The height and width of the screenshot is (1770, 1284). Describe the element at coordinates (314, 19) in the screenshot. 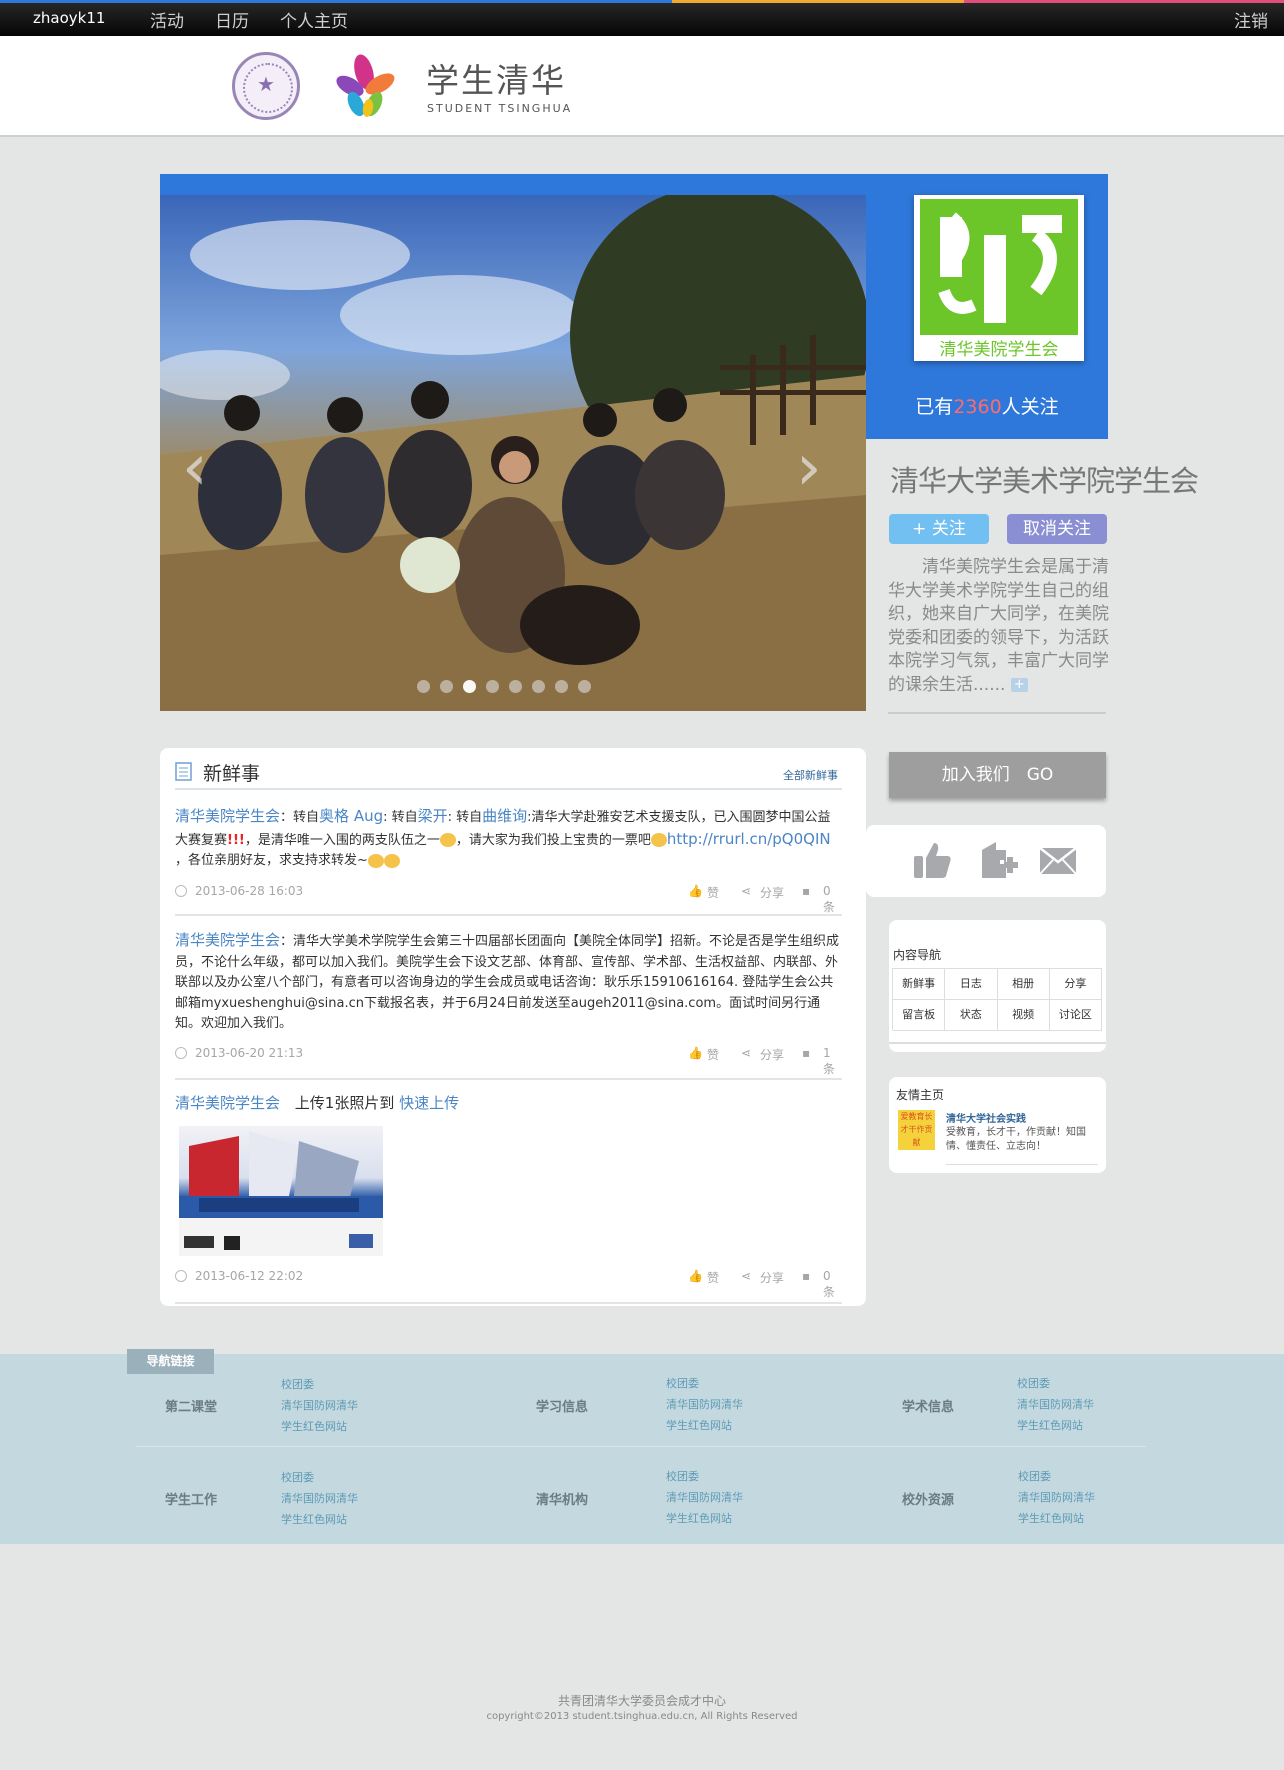

I see `nav-profile: 个人主页` at that location.